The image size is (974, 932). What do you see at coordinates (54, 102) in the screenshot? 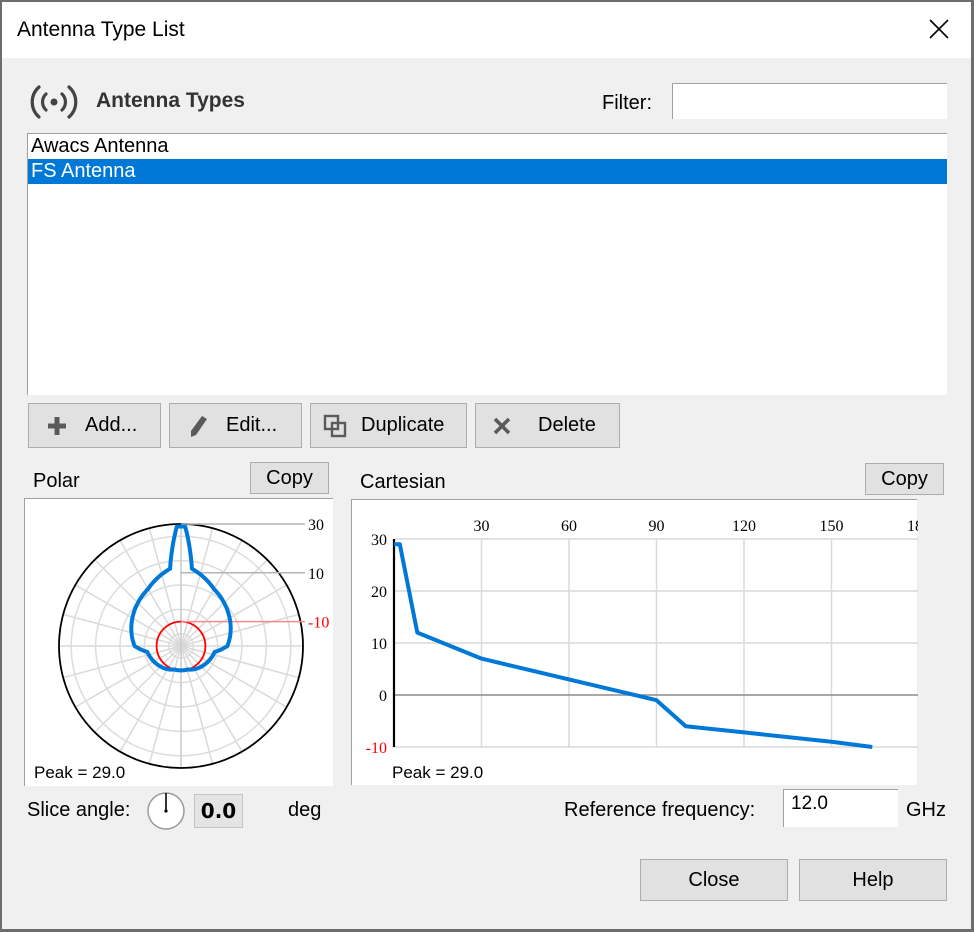
I see `antenna-broadcast-icon` at bounding box center [54, 102].